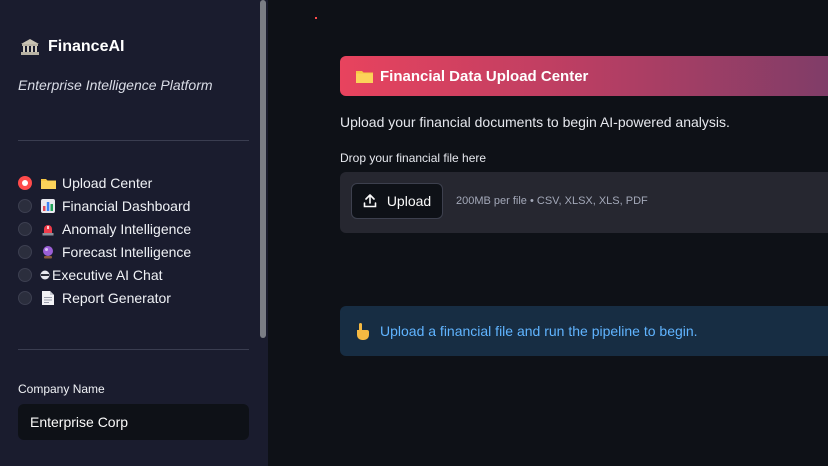 The height and width of the screenshot is (466, 828). I want to click on company-name-input, so click(133, 422).